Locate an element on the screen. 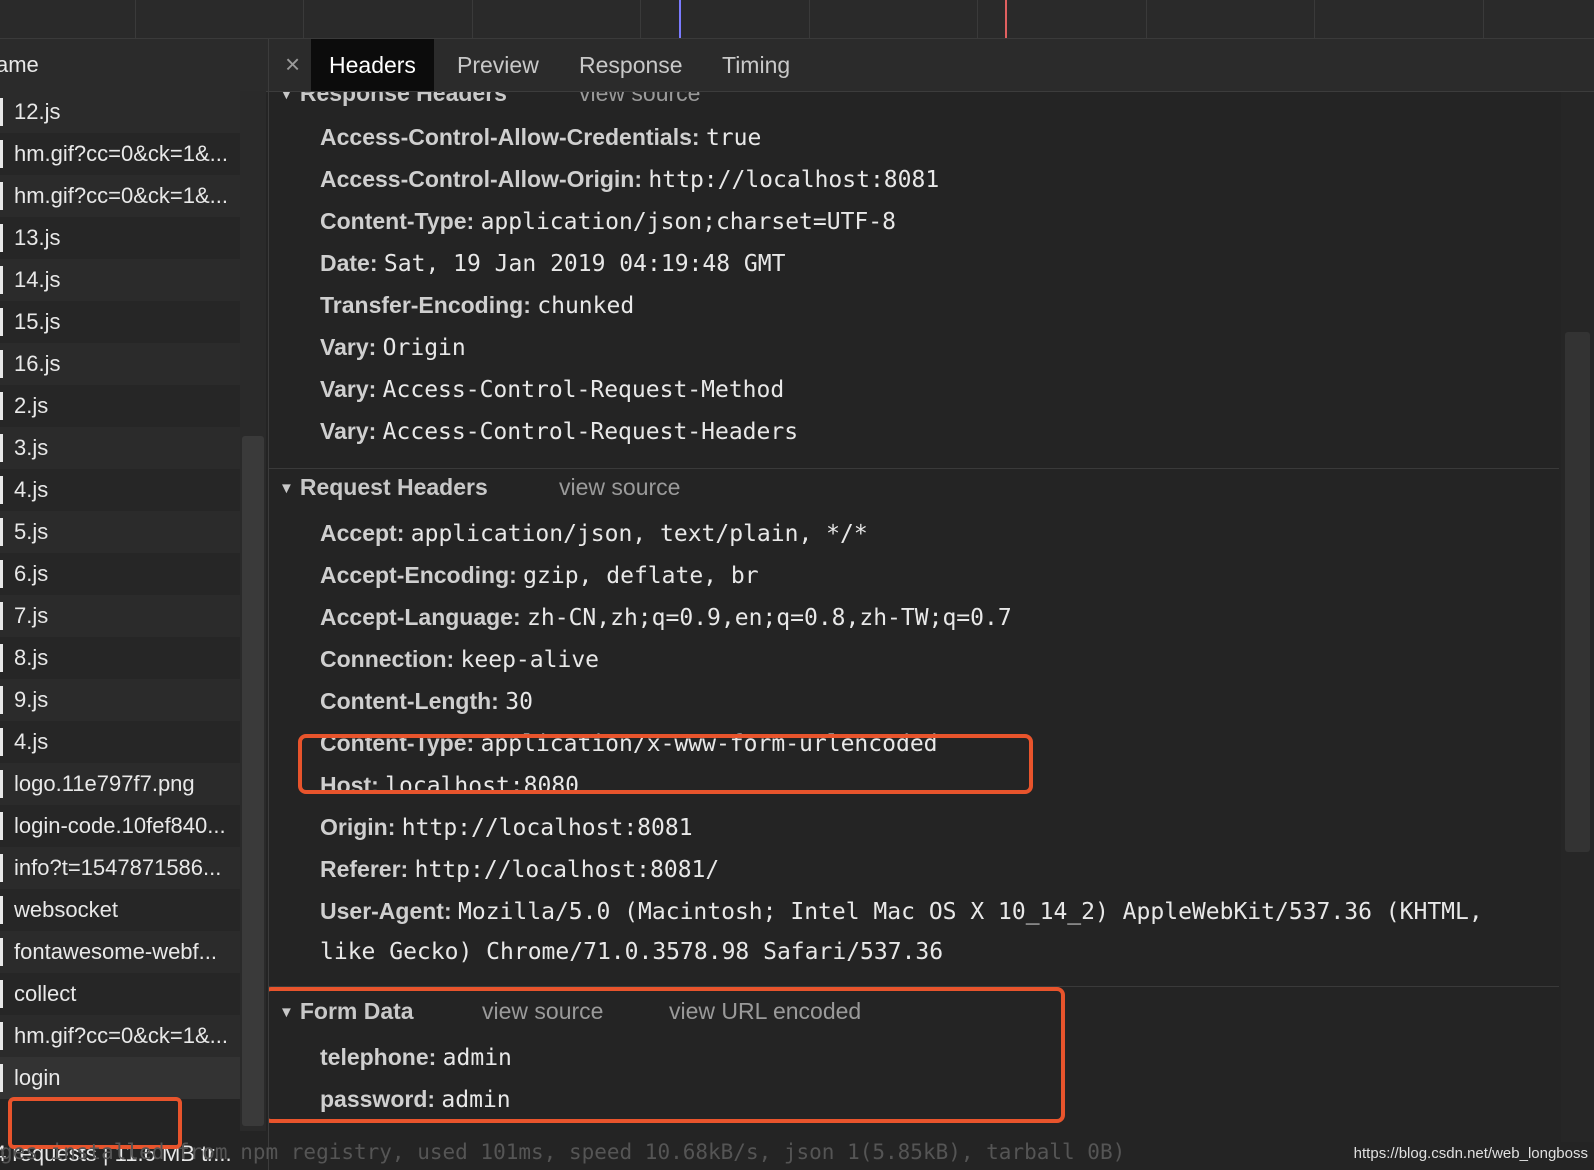 The width and height of the screenshot is (1594, 1170). request-header-row: Accept-Encoding: gzip, deflate, br is located at coordinates (539, 575).